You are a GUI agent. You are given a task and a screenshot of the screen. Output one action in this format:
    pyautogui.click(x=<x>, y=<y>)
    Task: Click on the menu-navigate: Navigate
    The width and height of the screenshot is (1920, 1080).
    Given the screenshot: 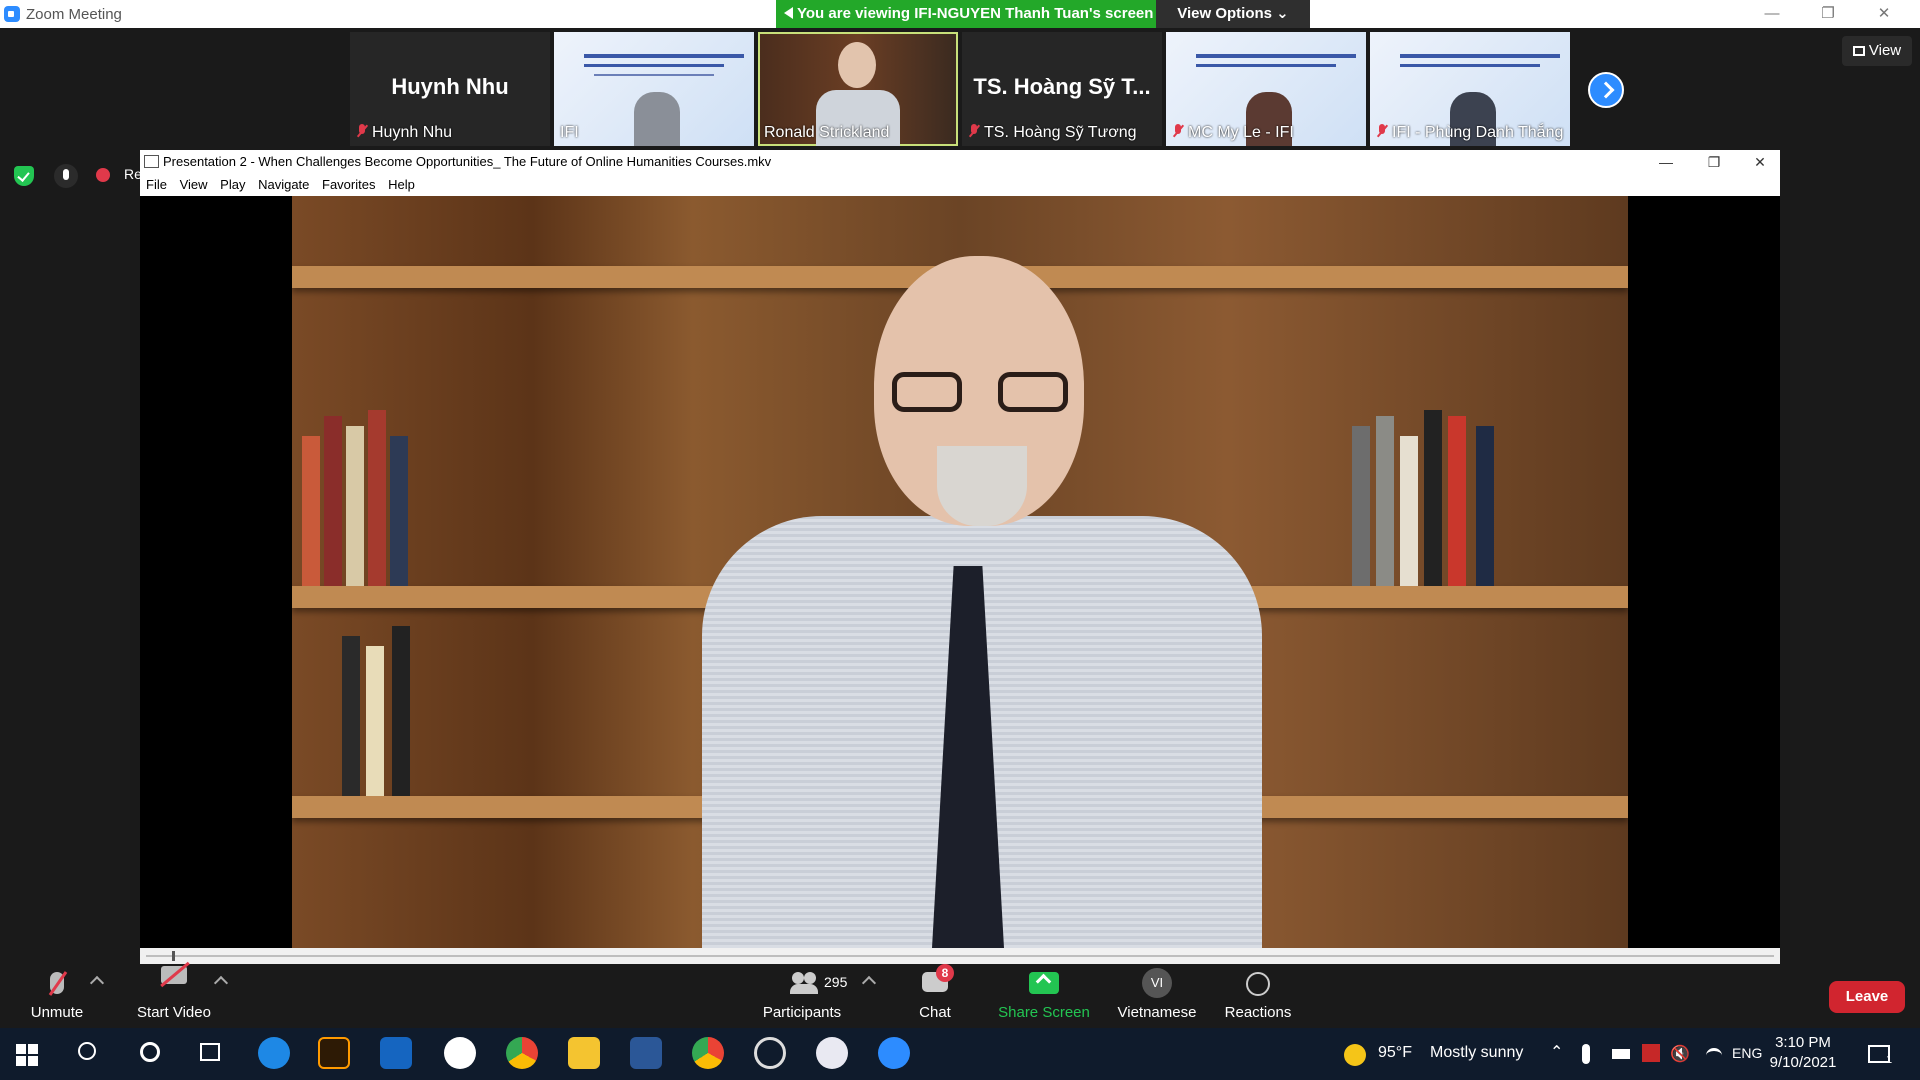 What is the action you would take?
    pyautogui.click(x=283, y=185)
    